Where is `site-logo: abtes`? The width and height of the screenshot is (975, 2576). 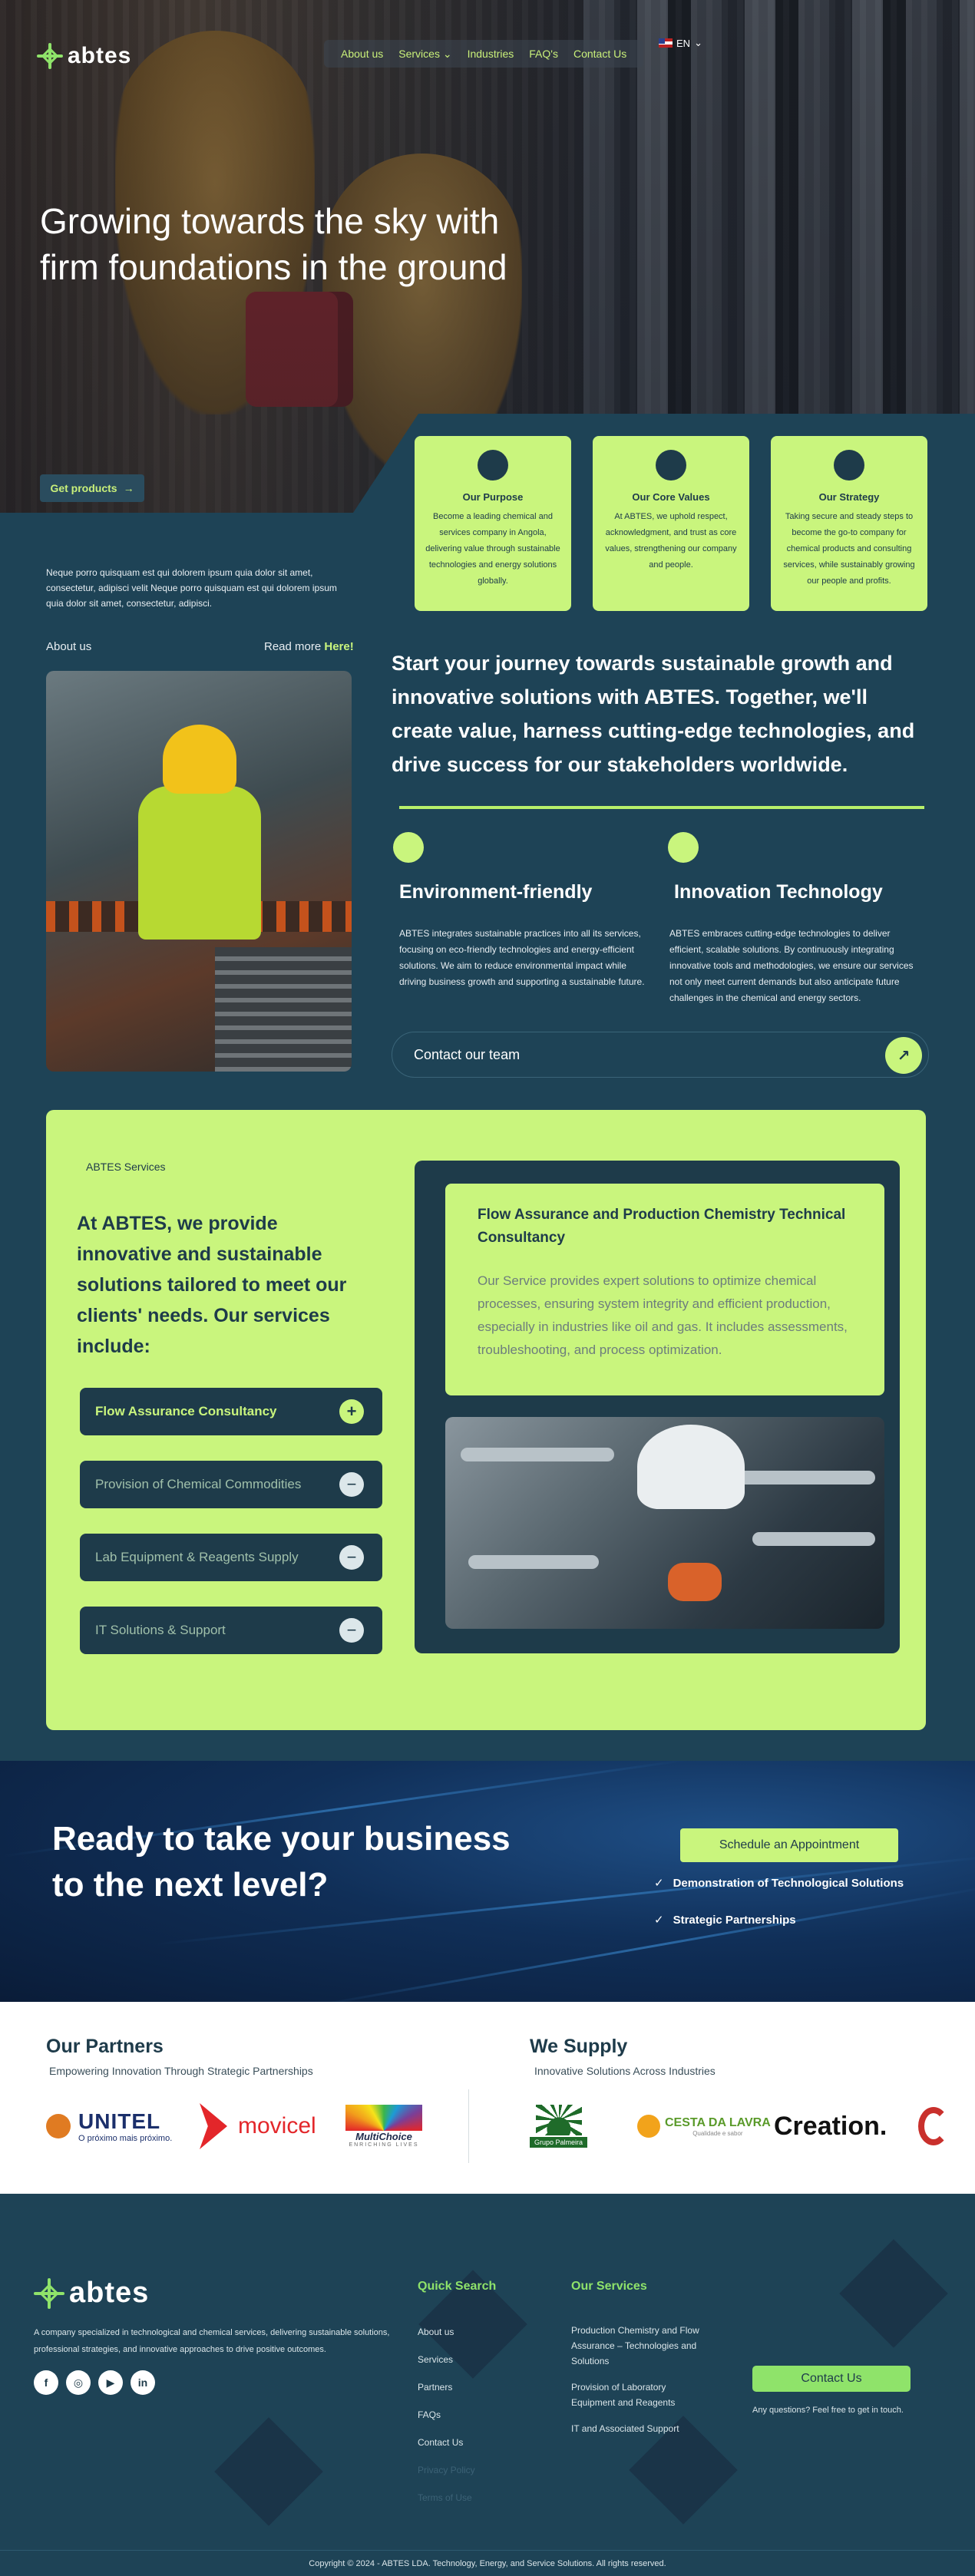
site-logo: abtes is located at coordinates (84, 56).